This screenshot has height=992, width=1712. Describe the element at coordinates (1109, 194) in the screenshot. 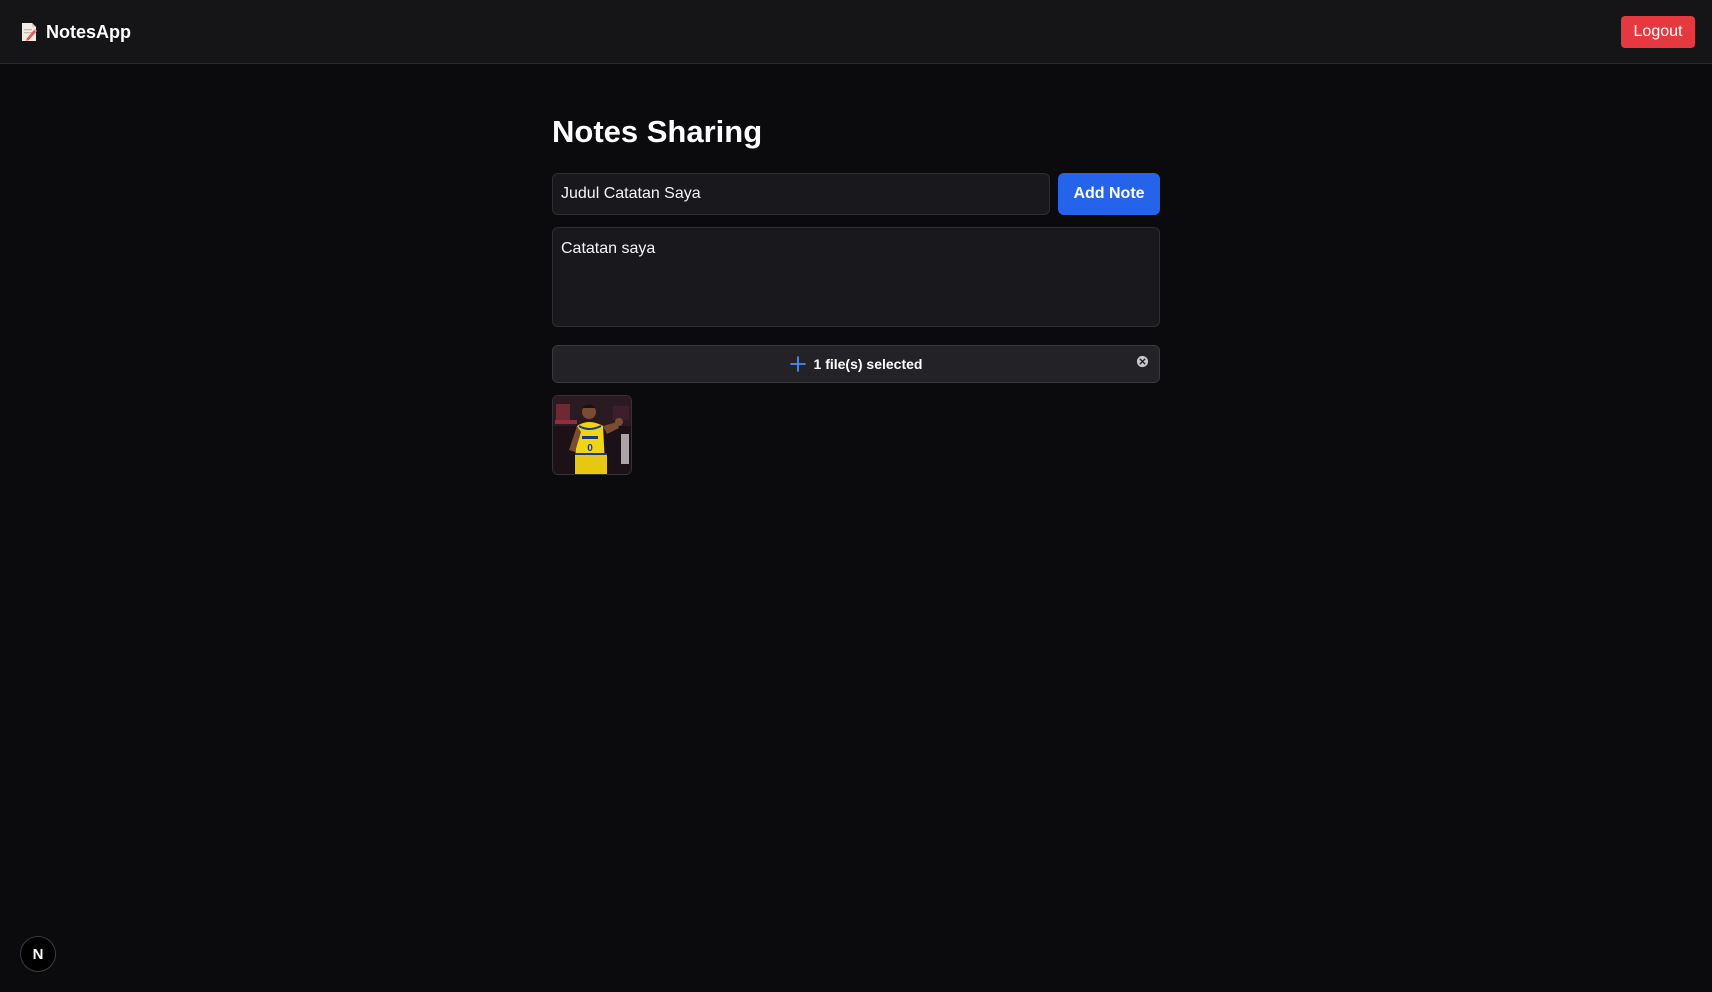

I see `add-note-button: Add Note` at that location.